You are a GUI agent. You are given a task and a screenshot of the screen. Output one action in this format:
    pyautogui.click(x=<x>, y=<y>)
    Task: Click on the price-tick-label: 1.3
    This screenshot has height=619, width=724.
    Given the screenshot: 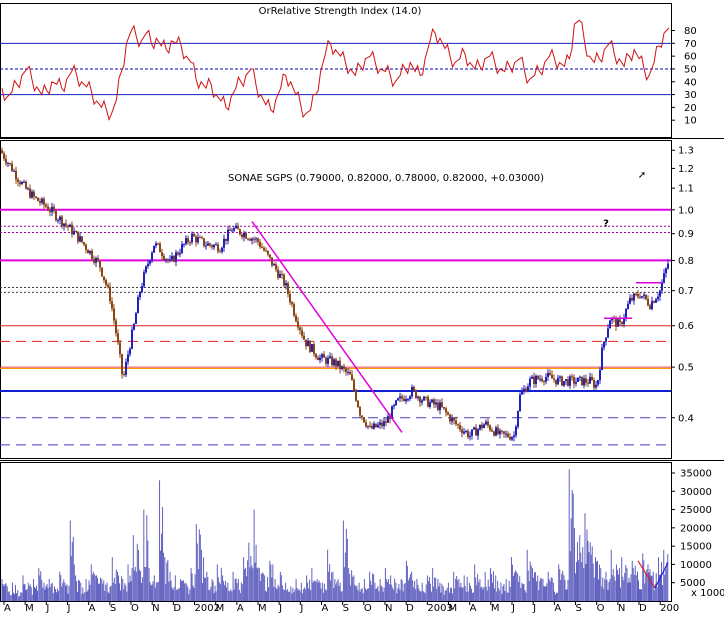 What is the action you would take?
    pyautogui.click(x=686, y=151)
    